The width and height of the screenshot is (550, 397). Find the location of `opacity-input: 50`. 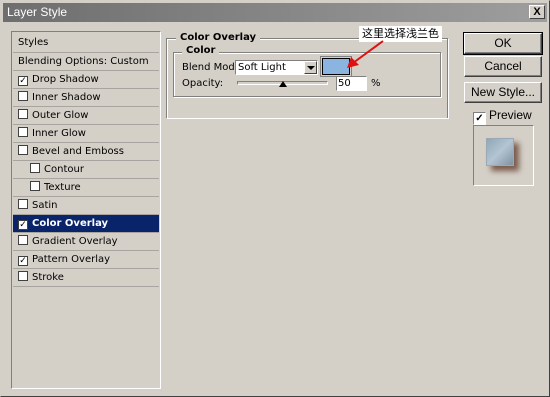

opacity-input: 50 is located at coordinates (351, 83).